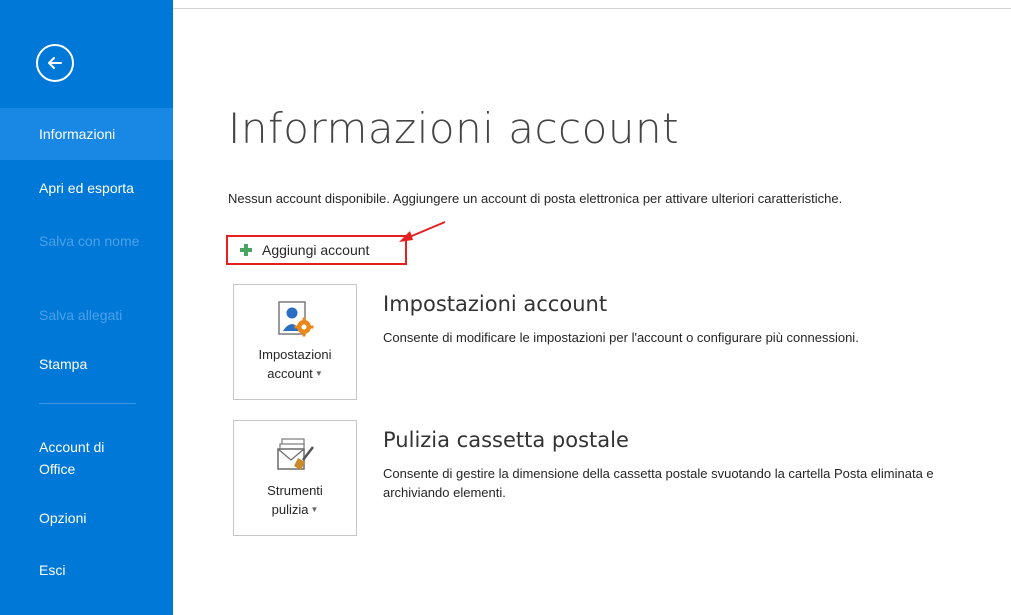 This screenshot has width=1011, height=615. I want to click on sidebar-item-label: Opzioni, so click(63, 518).